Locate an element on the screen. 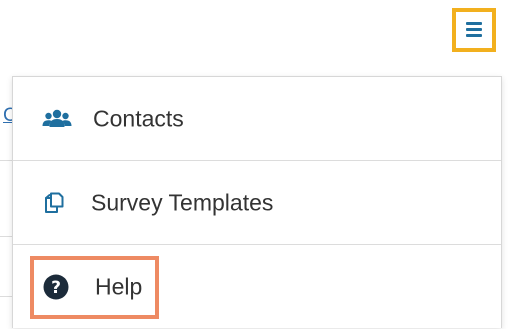 The height and width of the screenshot is (329, 510). menu-item-label: Contacts is located at coordinates (138, 118).